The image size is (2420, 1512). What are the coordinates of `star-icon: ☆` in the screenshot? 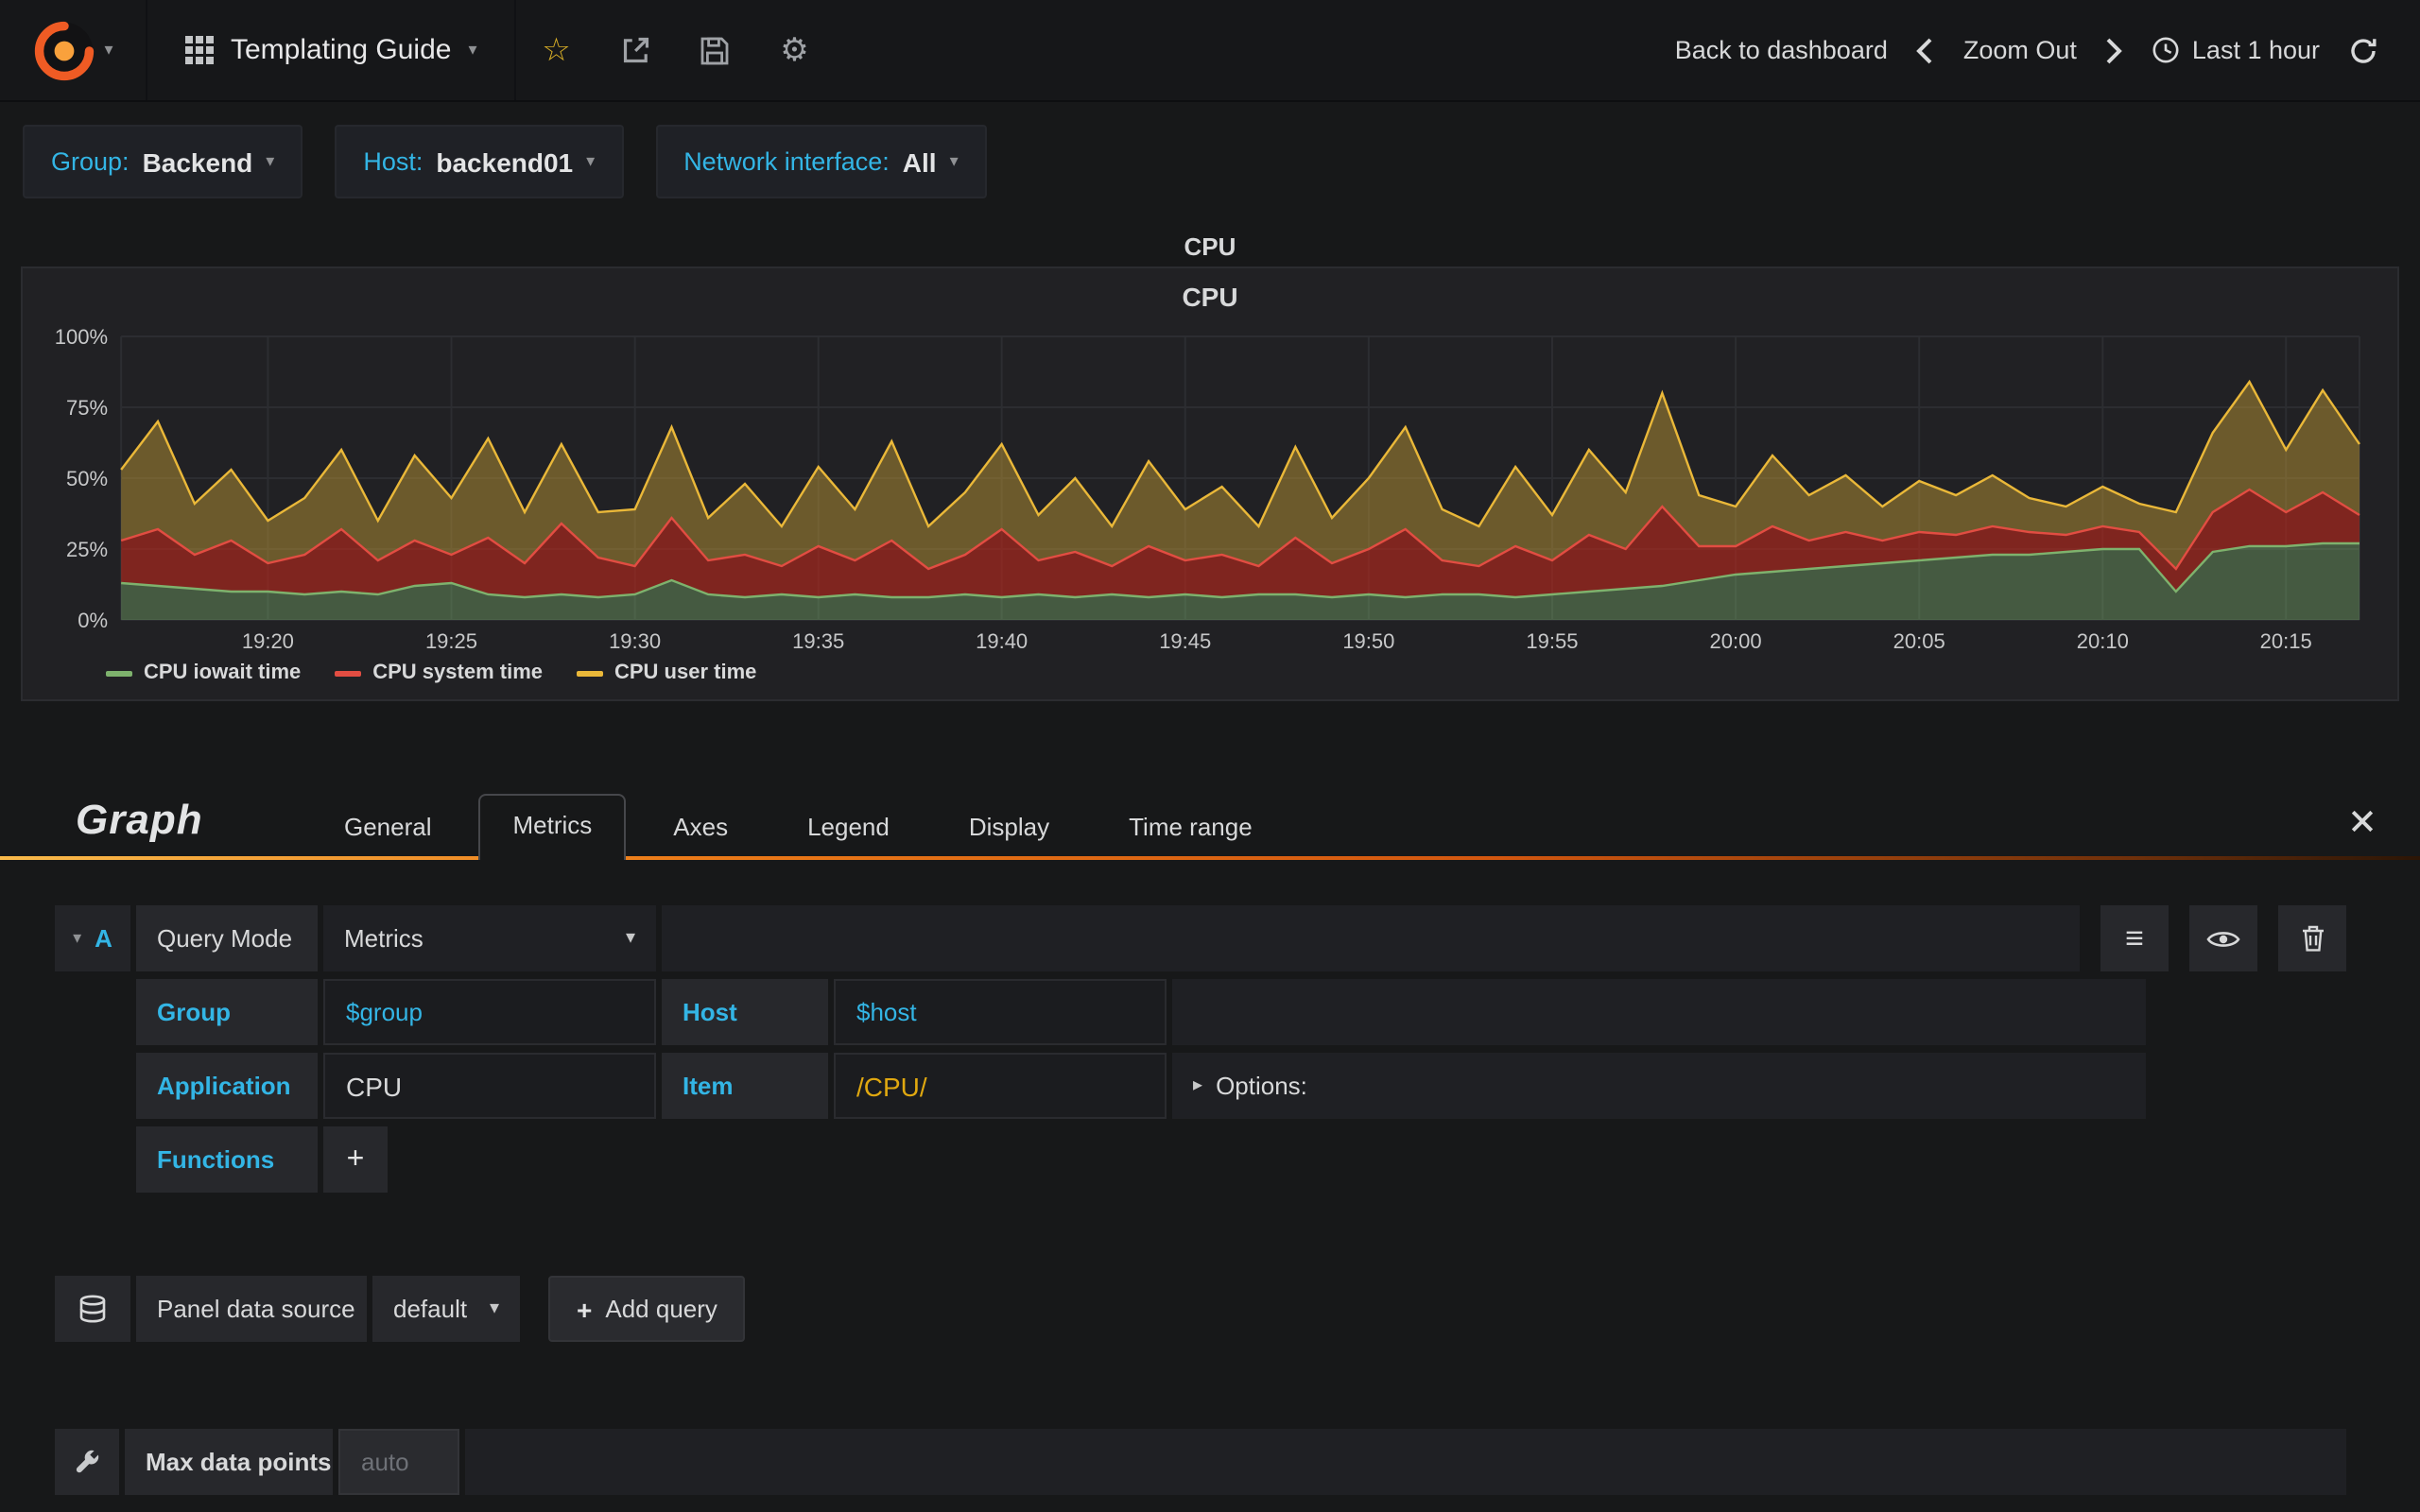 It's located at (557, 49).